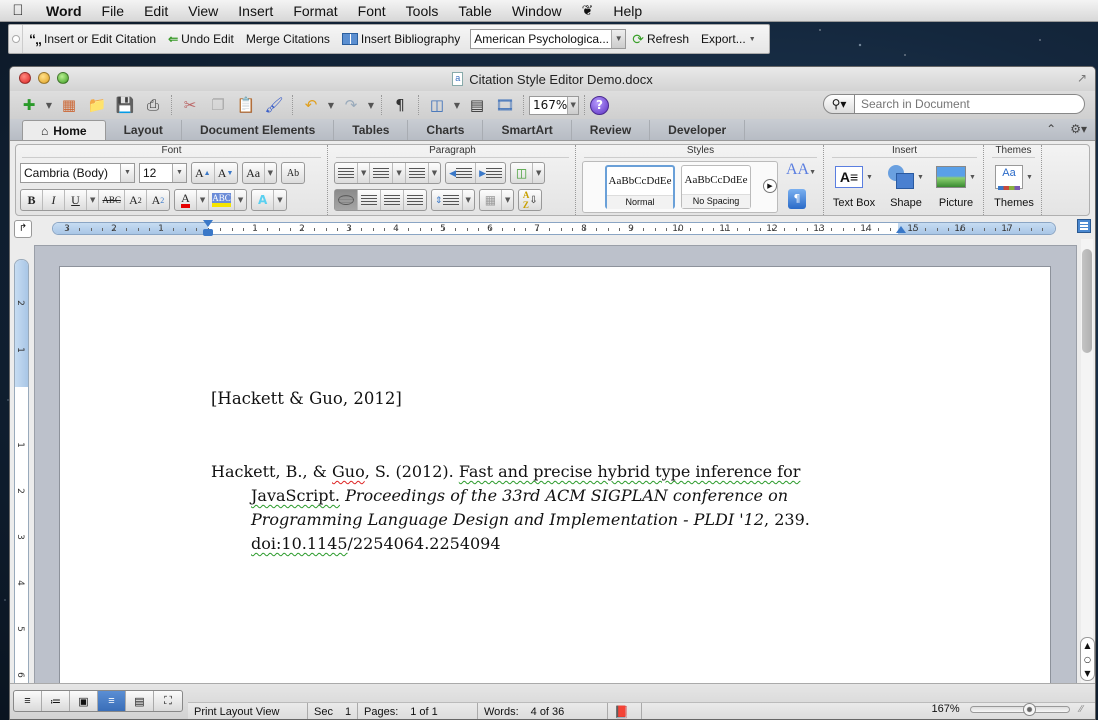  I want to click on shape-button: ▼ Shape, so click(906, 185).